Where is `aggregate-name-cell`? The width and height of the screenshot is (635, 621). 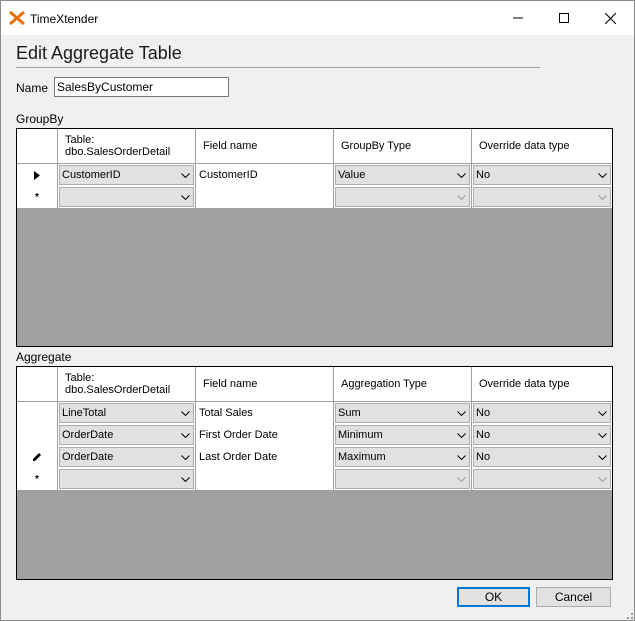 aggregate-name-cell is located at coordinates (265, 479).